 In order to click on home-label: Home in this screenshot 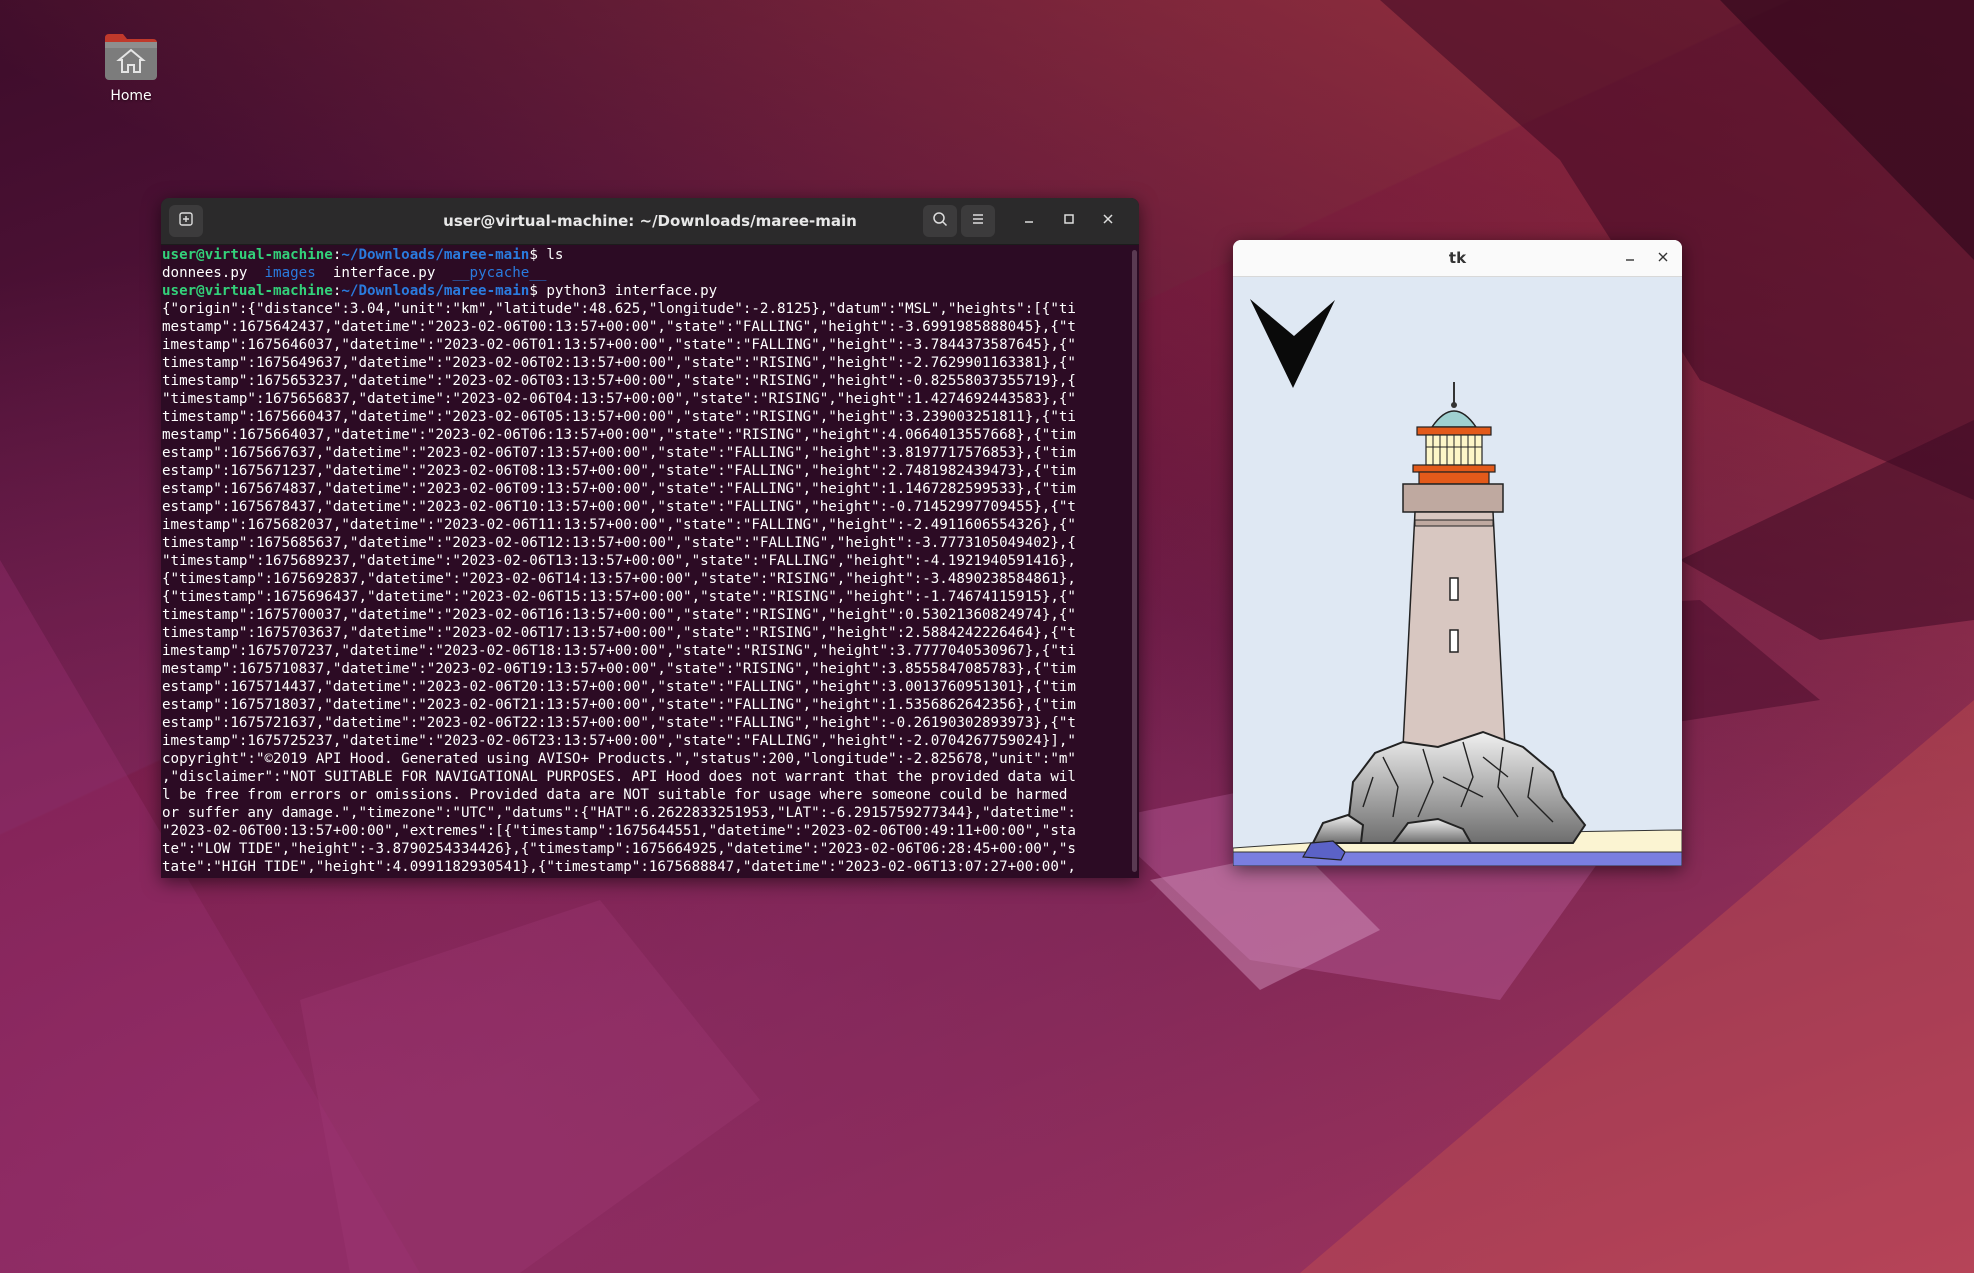, I will do `click(131, 96)`.